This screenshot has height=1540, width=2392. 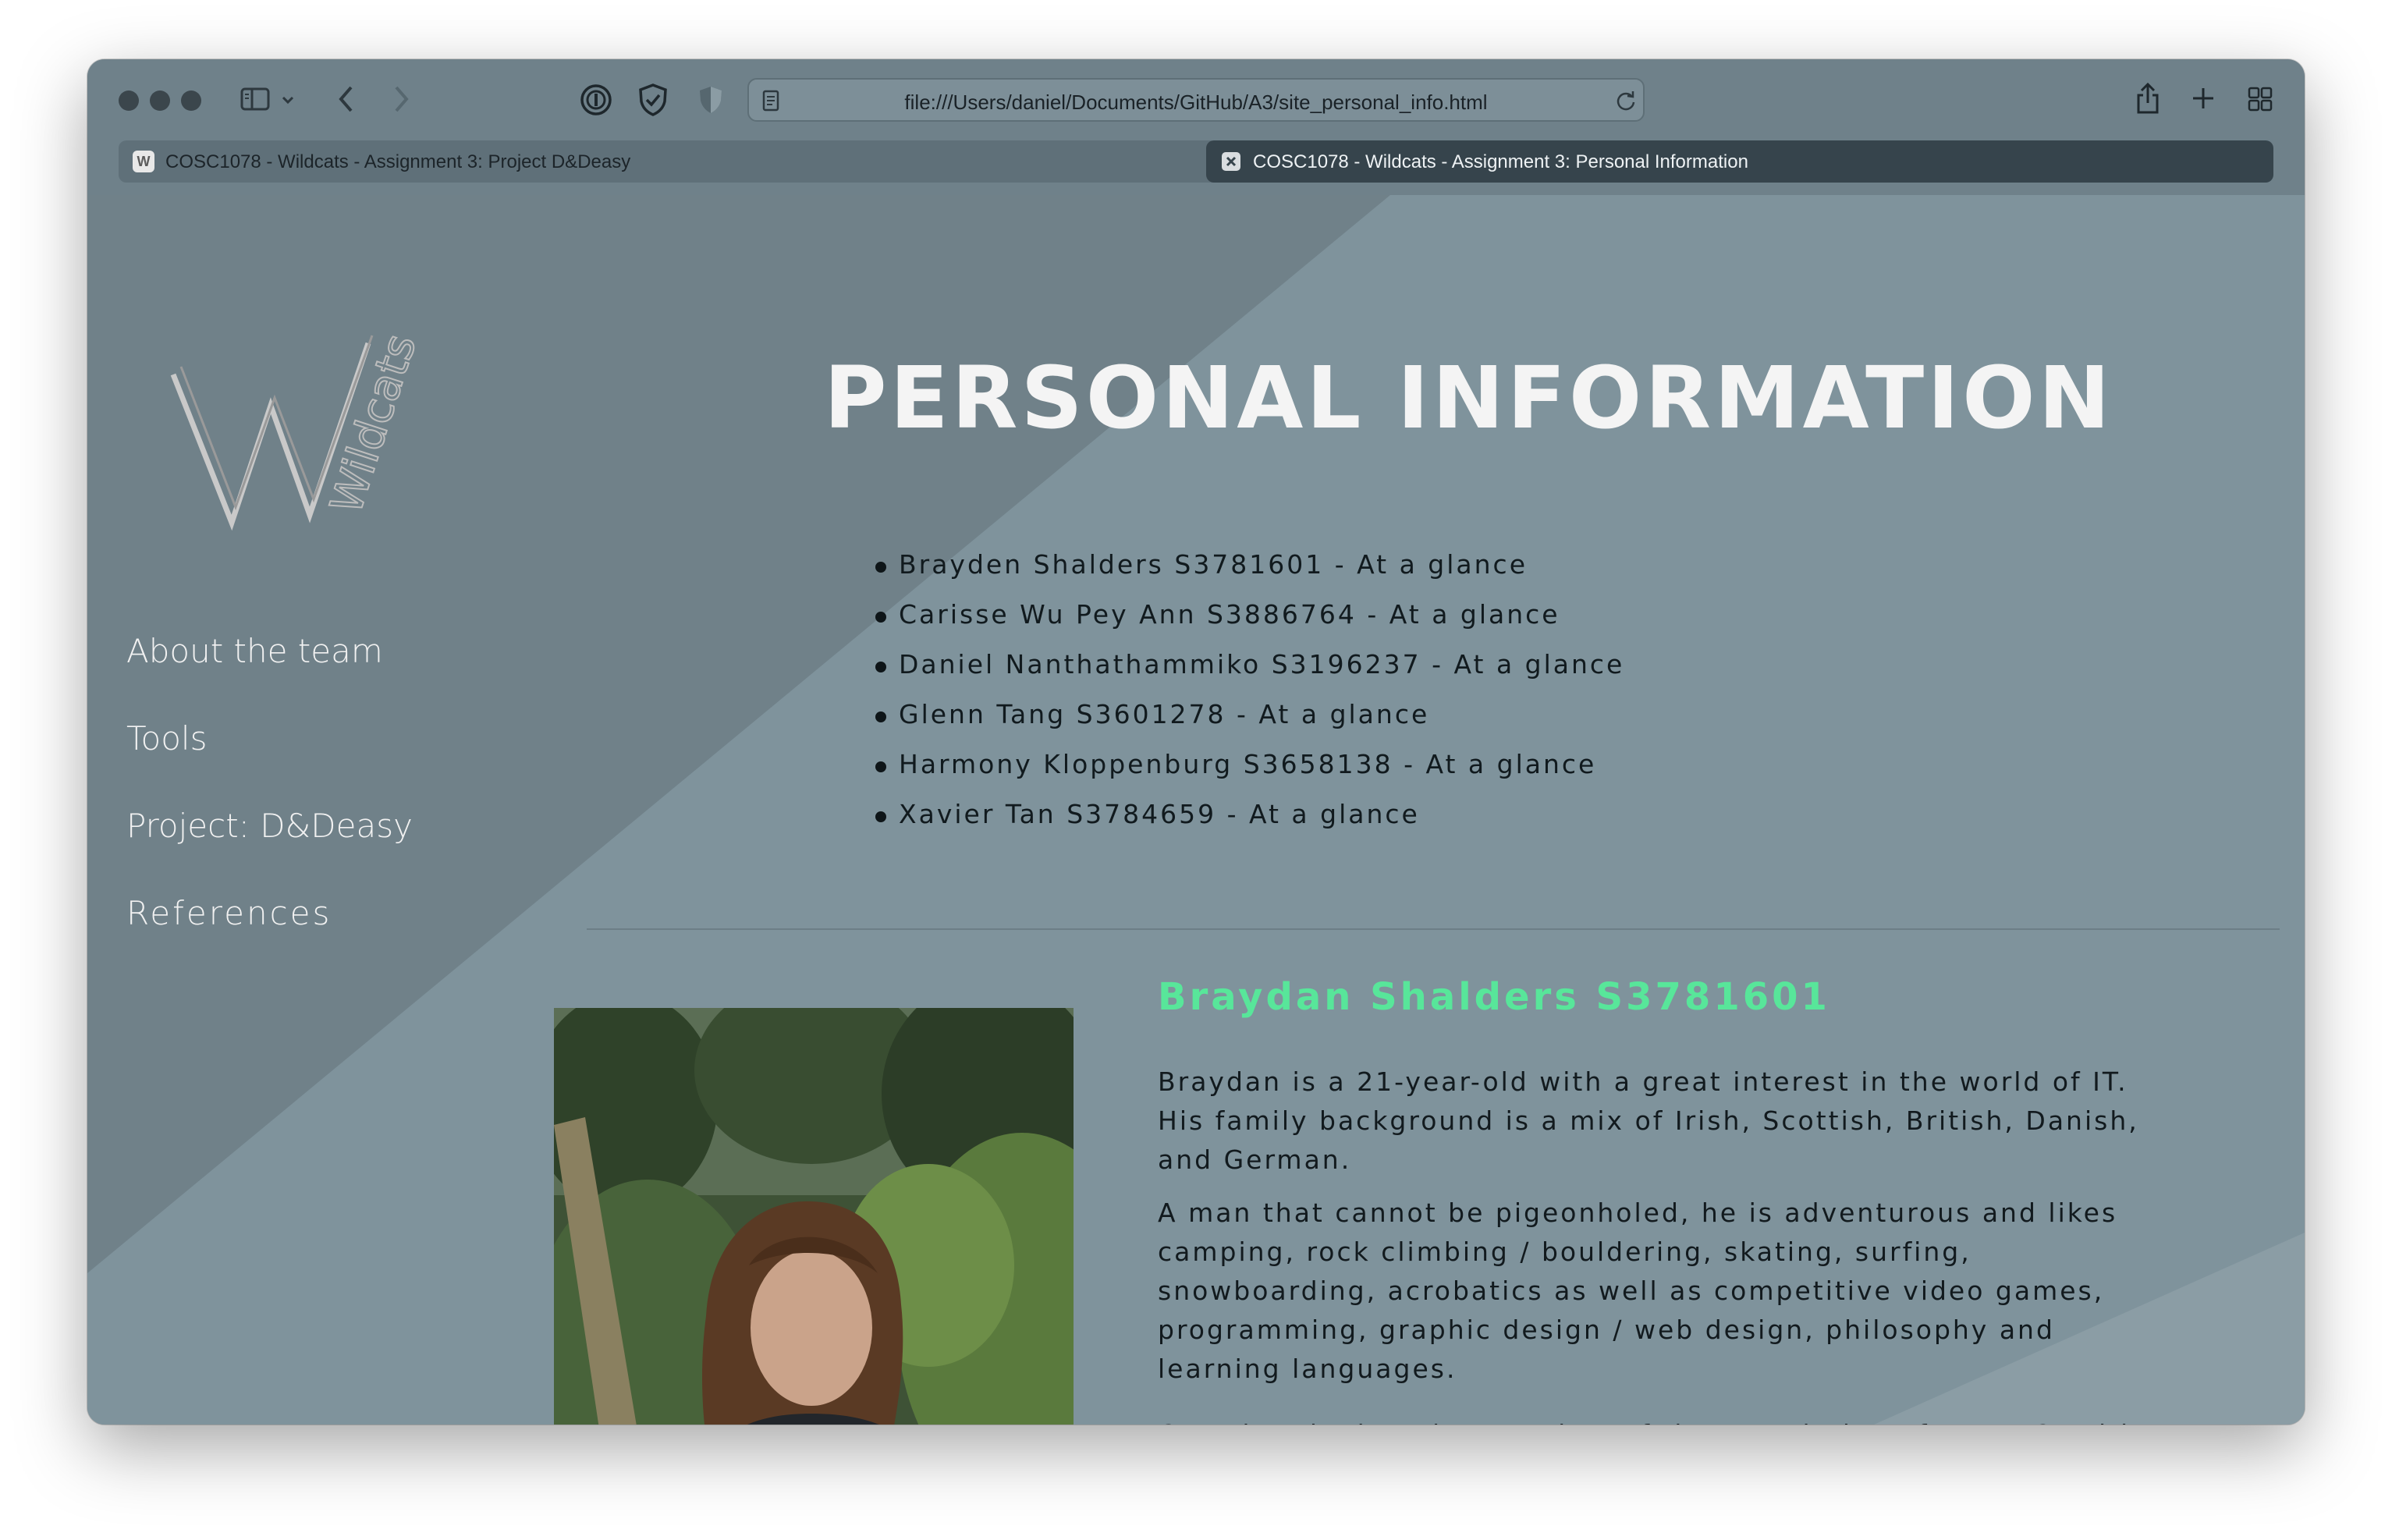 What do you see at coordinates (2148, 98) in the screenshot?
I see `share-icon` at bounding box center [2148, 98].